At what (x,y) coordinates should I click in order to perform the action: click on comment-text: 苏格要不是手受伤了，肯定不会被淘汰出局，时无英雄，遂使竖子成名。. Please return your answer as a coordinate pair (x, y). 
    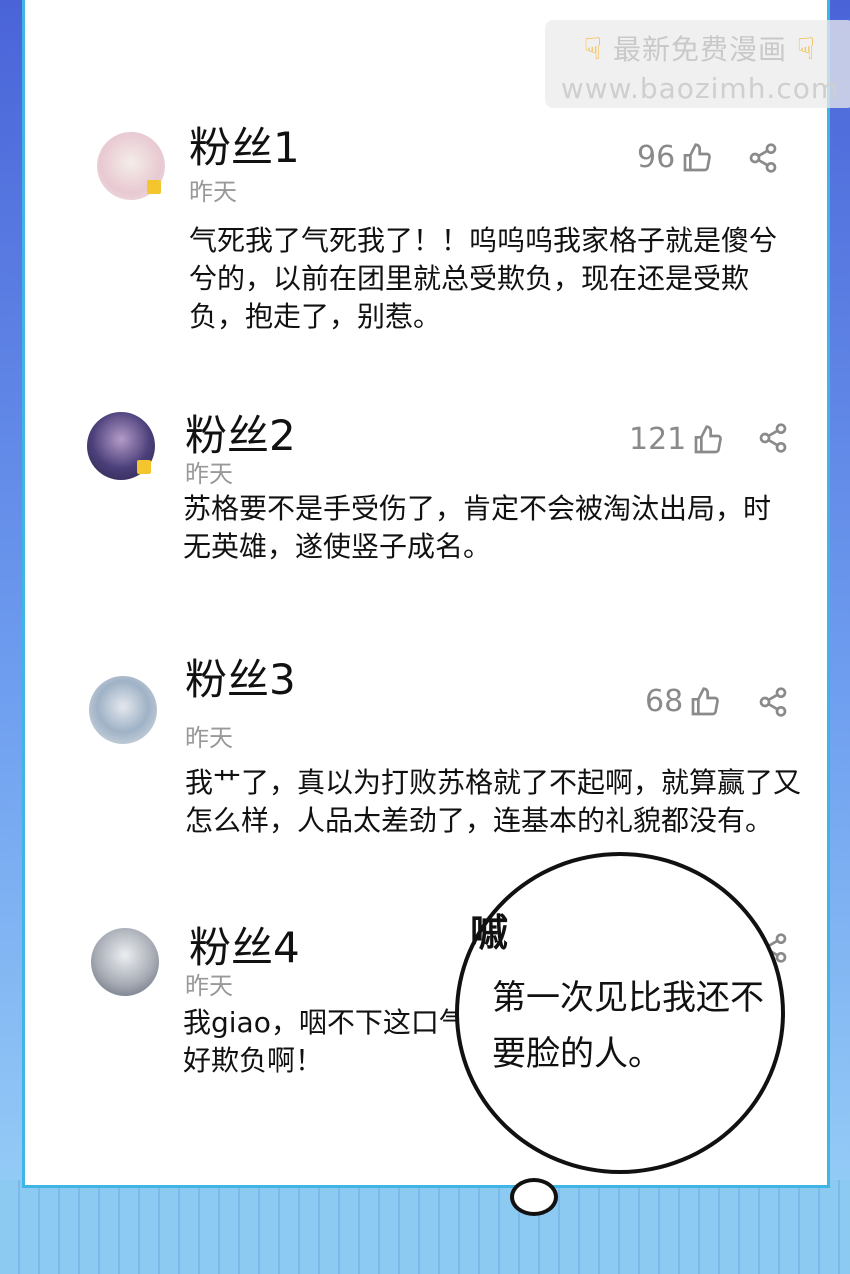
    Looking at the image, I should click on (477, 527).